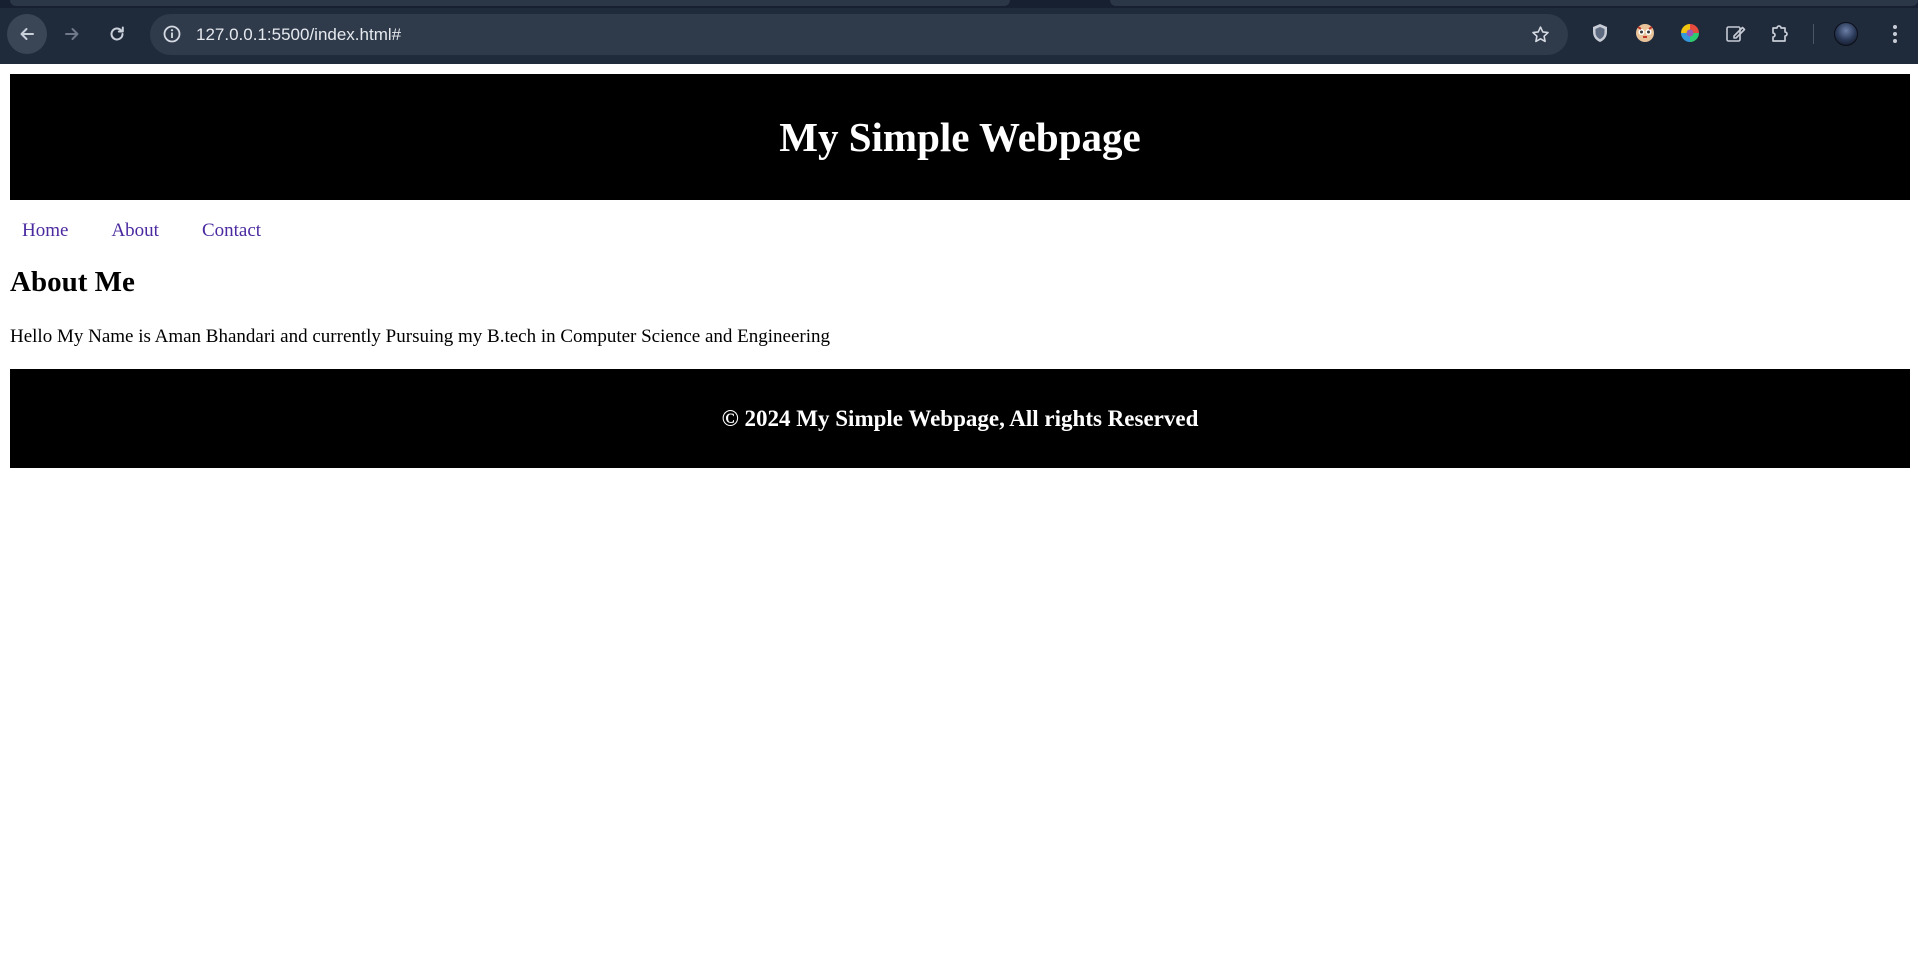 The height and width of the screenshot is (970, 1918). Describe the element at coordinates (1813, 34) in the screenshot. I see `toolbar-divider` at that location.